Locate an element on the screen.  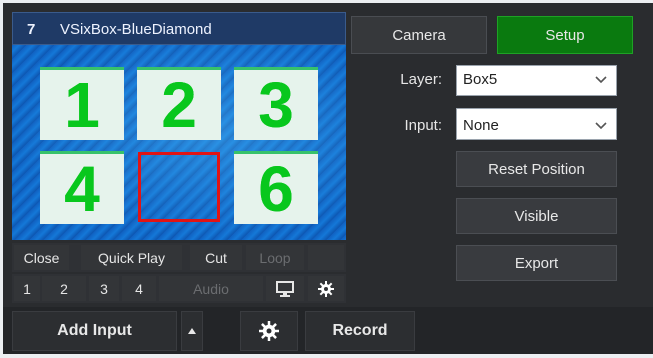
layer-select: Box5 is located at coordinates (536, 80).